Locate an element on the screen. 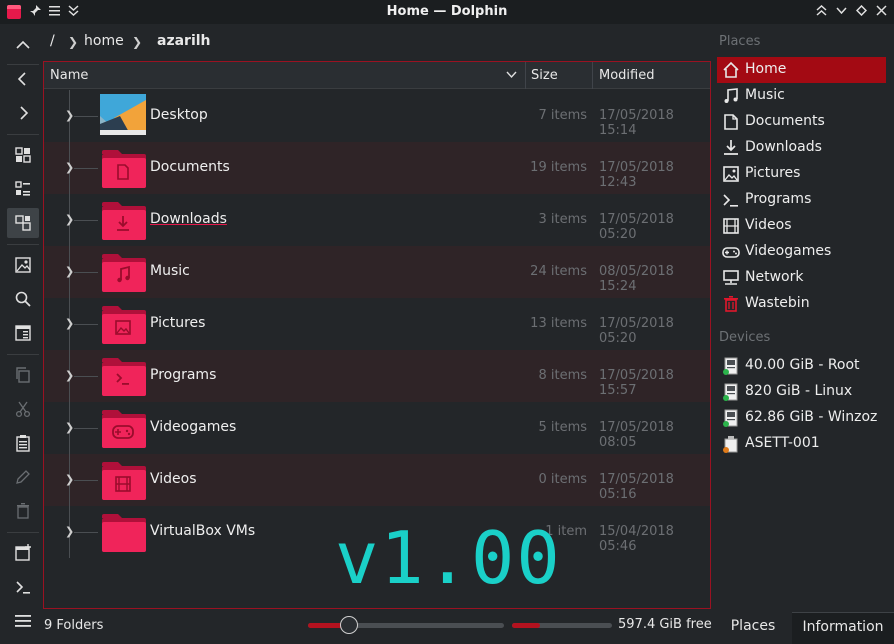 Image resolution: width=894 pixels, height=644 pixels. cut-icon is located at coordinates (23, 409).